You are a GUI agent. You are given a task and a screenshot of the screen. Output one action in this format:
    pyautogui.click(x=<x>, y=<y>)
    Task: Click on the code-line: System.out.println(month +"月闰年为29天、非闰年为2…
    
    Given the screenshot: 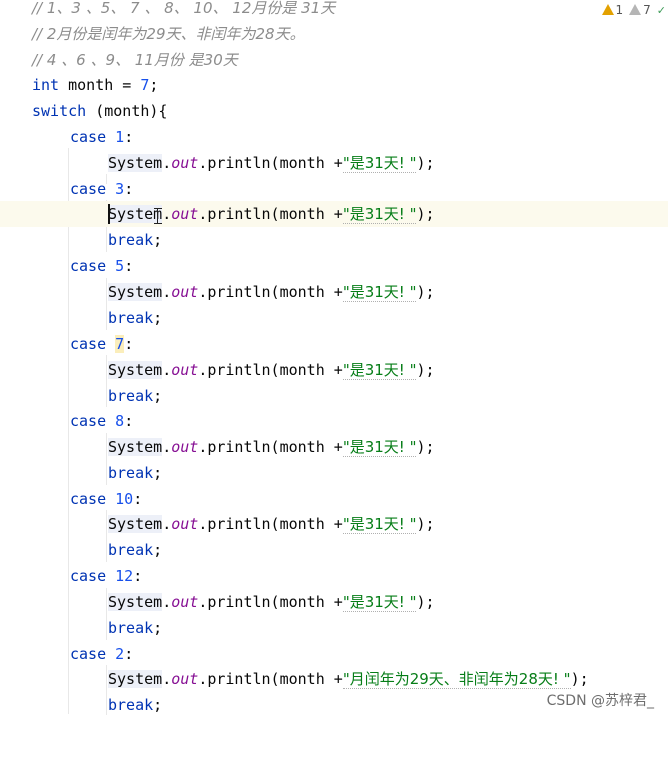 What is the action you would take?
    pyautogui.click(x=334, y=679)
    